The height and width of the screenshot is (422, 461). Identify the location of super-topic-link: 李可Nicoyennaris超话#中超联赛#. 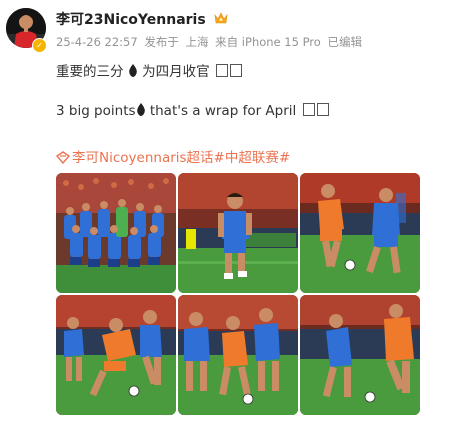
(172, 157).